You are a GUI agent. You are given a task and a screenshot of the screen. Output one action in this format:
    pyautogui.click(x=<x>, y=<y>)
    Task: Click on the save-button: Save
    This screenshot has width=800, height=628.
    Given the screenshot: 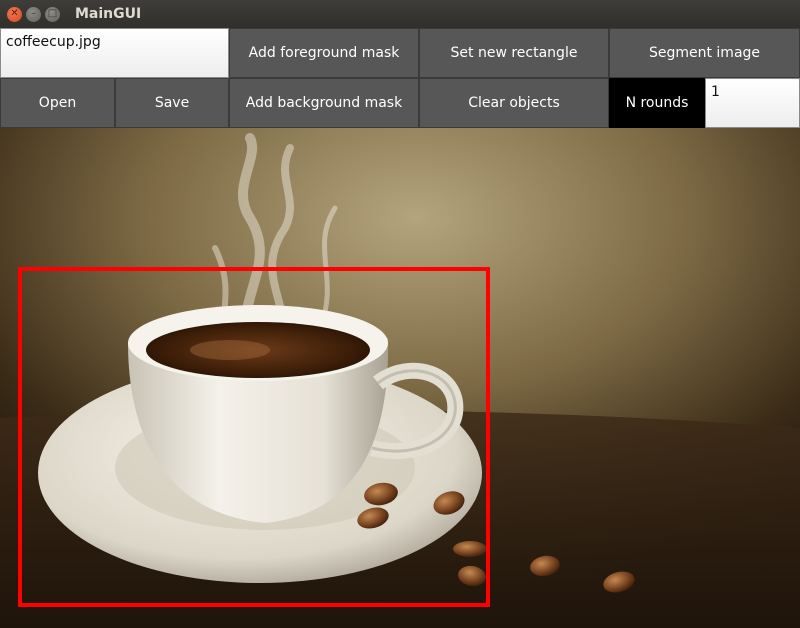 What is the action you would take?
    pyautogui.click(x=172, y=103)
    